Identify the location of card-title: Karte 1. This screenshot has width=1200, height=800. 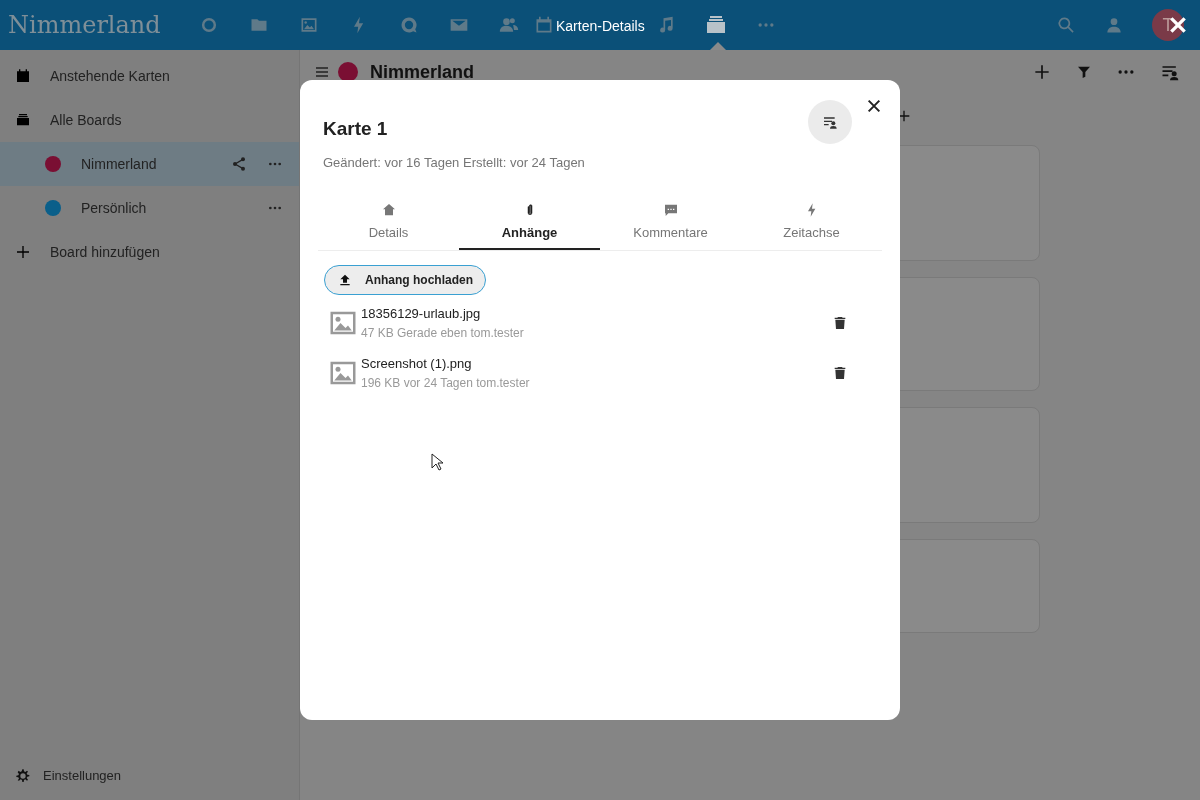
(356, 129).